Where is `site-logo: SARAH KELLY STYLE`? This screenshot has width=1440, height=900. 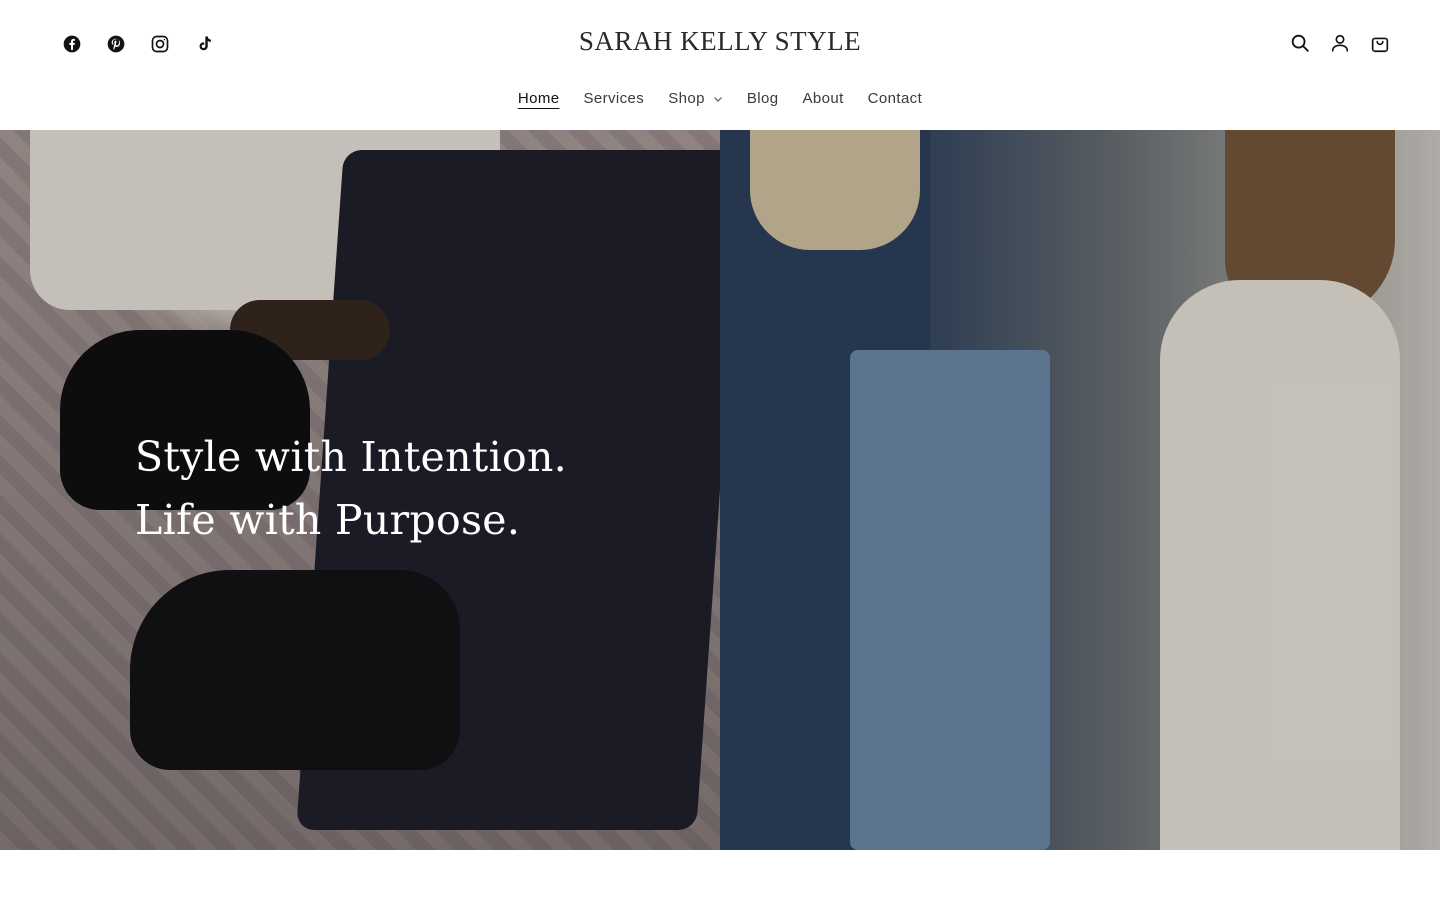 site-logo: SARAH KELLY STYLE is located at coordinates (720, 41).